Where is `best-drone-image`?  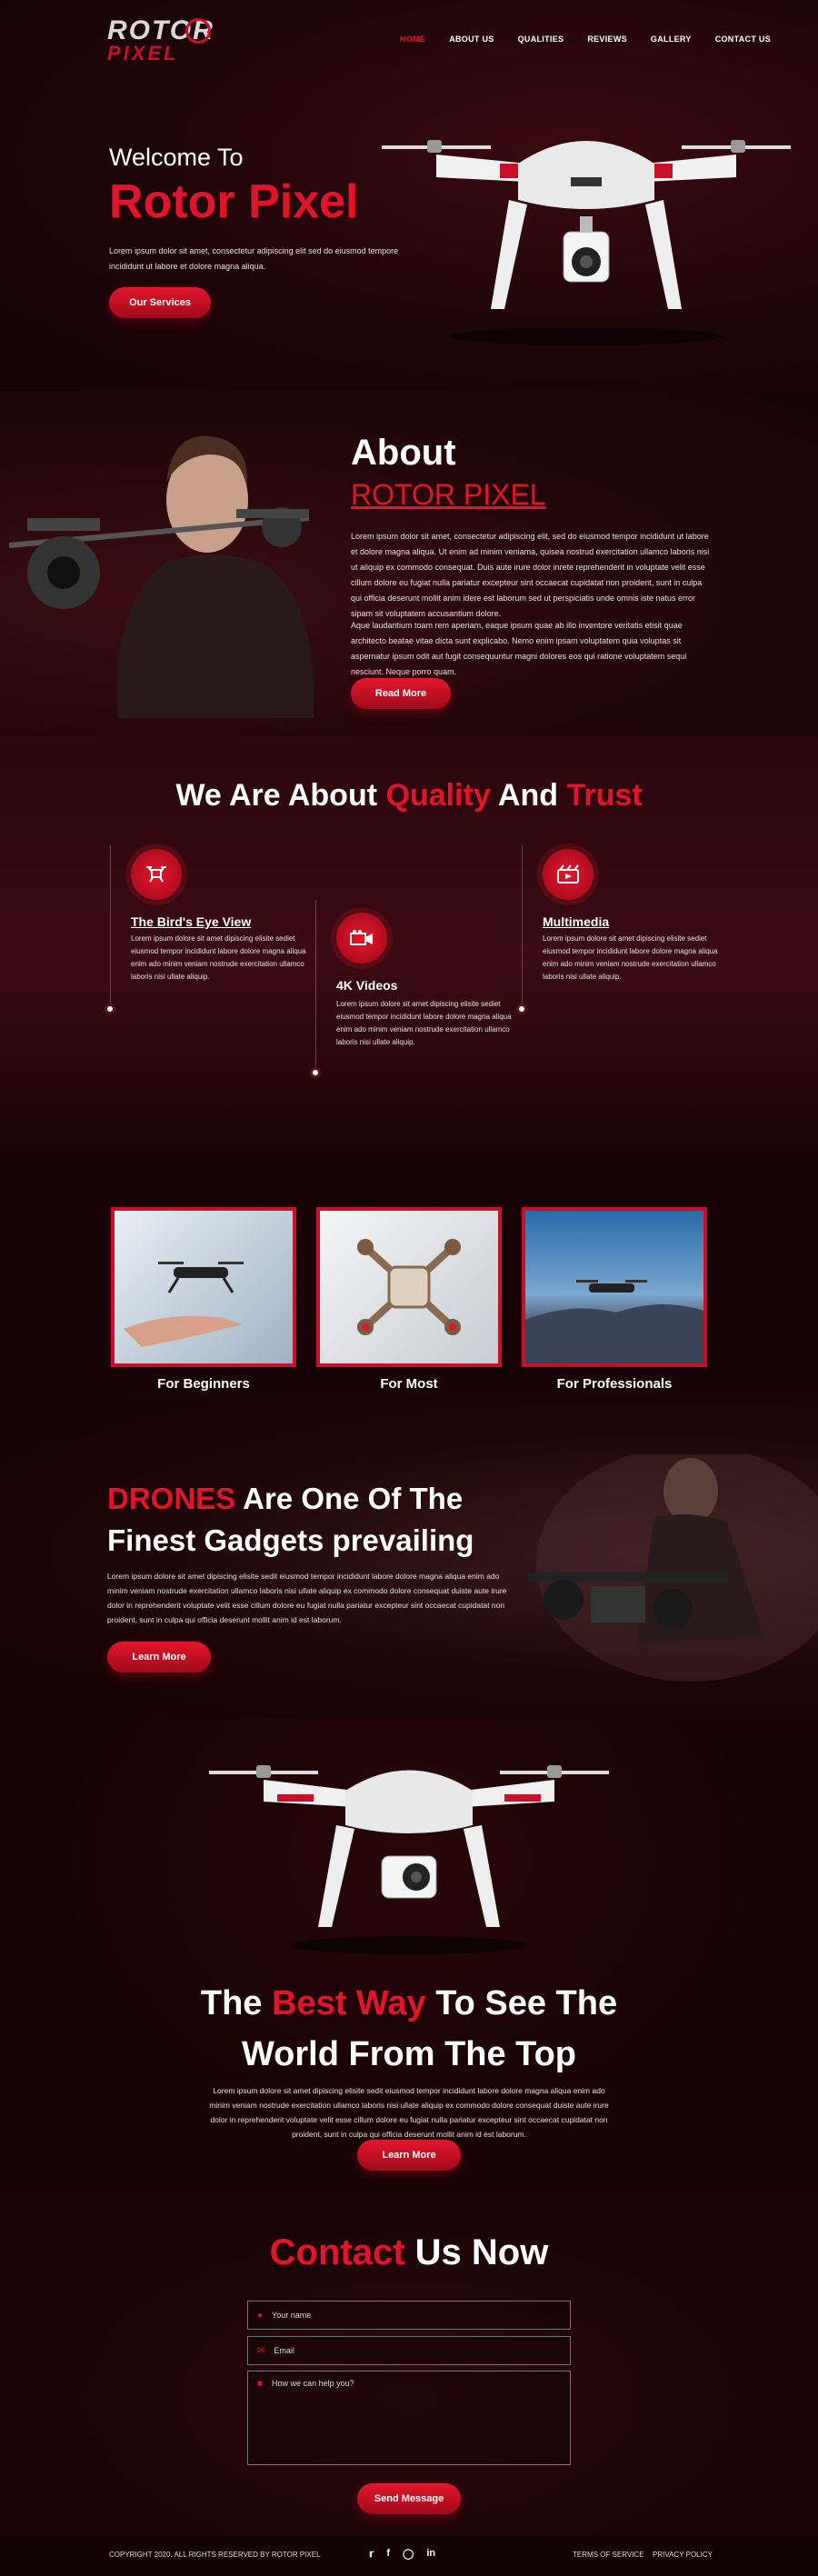 best-drone-image is located at coordinates (409, 1854).